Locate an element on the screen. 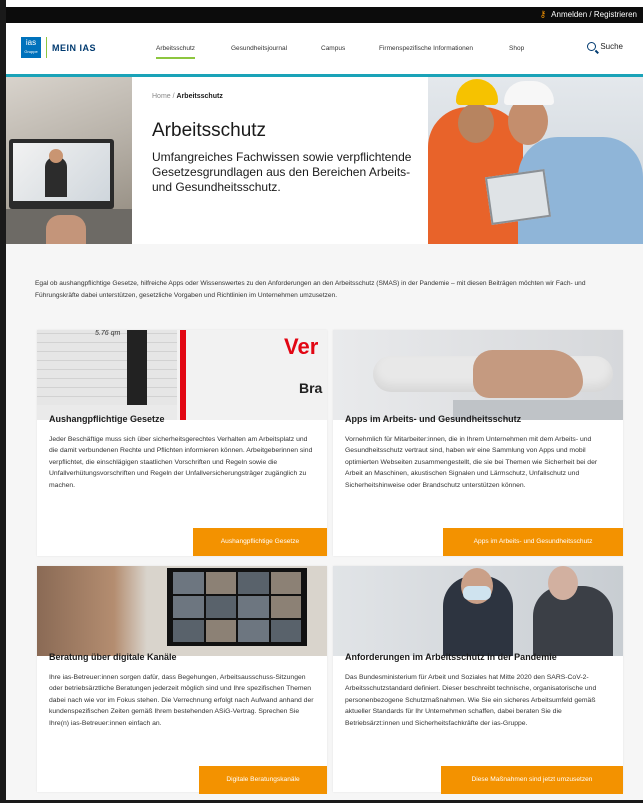 The height and width of the screenshot is (803, 643). face-mask is located at coordinates (477, 593).